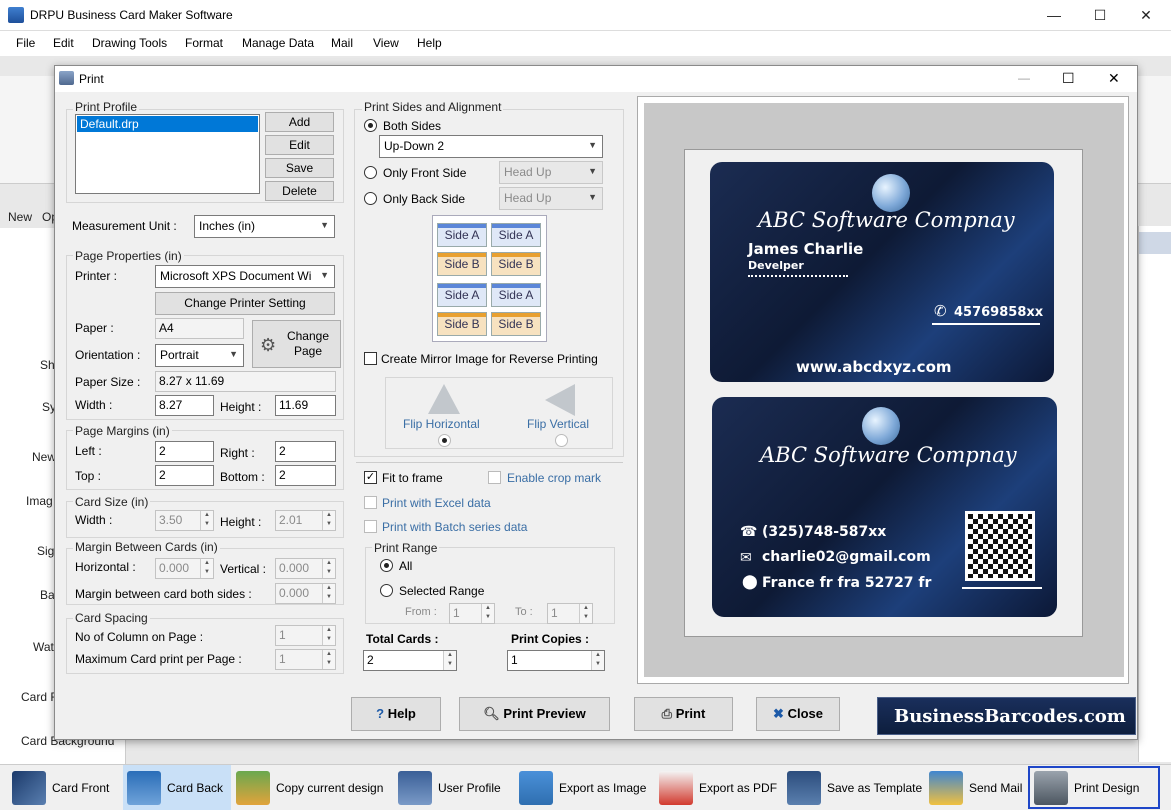 This screenshot has width=1171, height=810. I want to click on menu-manage-data: Manage Data, so click(278, 43).